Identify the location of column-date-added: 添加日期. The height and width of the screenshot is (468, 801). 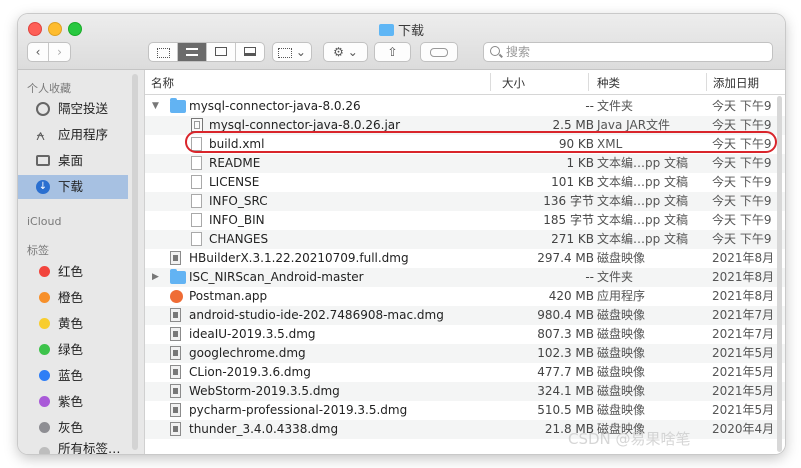
(736, 83).